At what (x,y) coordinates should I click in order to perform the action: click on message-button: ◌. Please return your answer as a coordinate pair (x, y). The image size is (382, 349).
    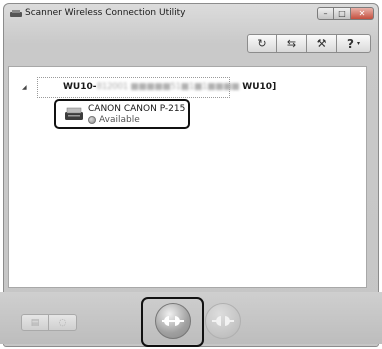
    Looking at the image, I should click on (63, 322).